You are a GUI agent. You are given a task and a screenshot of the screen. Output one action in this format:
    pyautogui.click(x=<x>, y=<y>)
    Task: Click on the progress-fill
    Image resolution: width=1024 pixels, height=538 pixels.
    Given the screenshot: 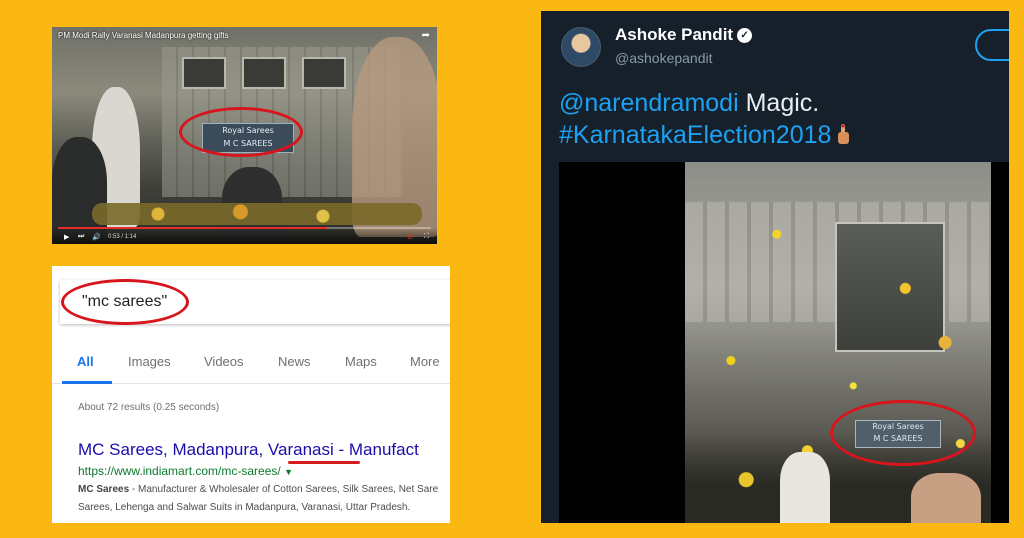 What is the action you would take?
    pyautogui.click(x=192, y=228)
    